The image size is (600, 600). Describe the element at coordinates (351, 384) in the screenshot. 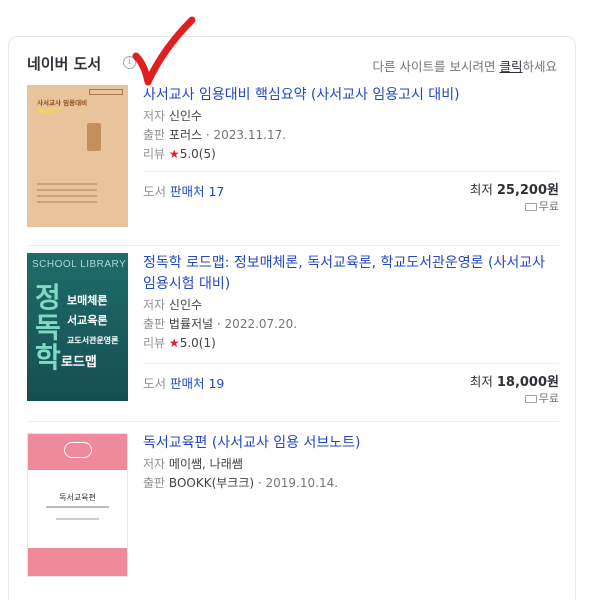

I see `book-store-row: 도서 판매처 19 최저 18,000원 무료` at that location.